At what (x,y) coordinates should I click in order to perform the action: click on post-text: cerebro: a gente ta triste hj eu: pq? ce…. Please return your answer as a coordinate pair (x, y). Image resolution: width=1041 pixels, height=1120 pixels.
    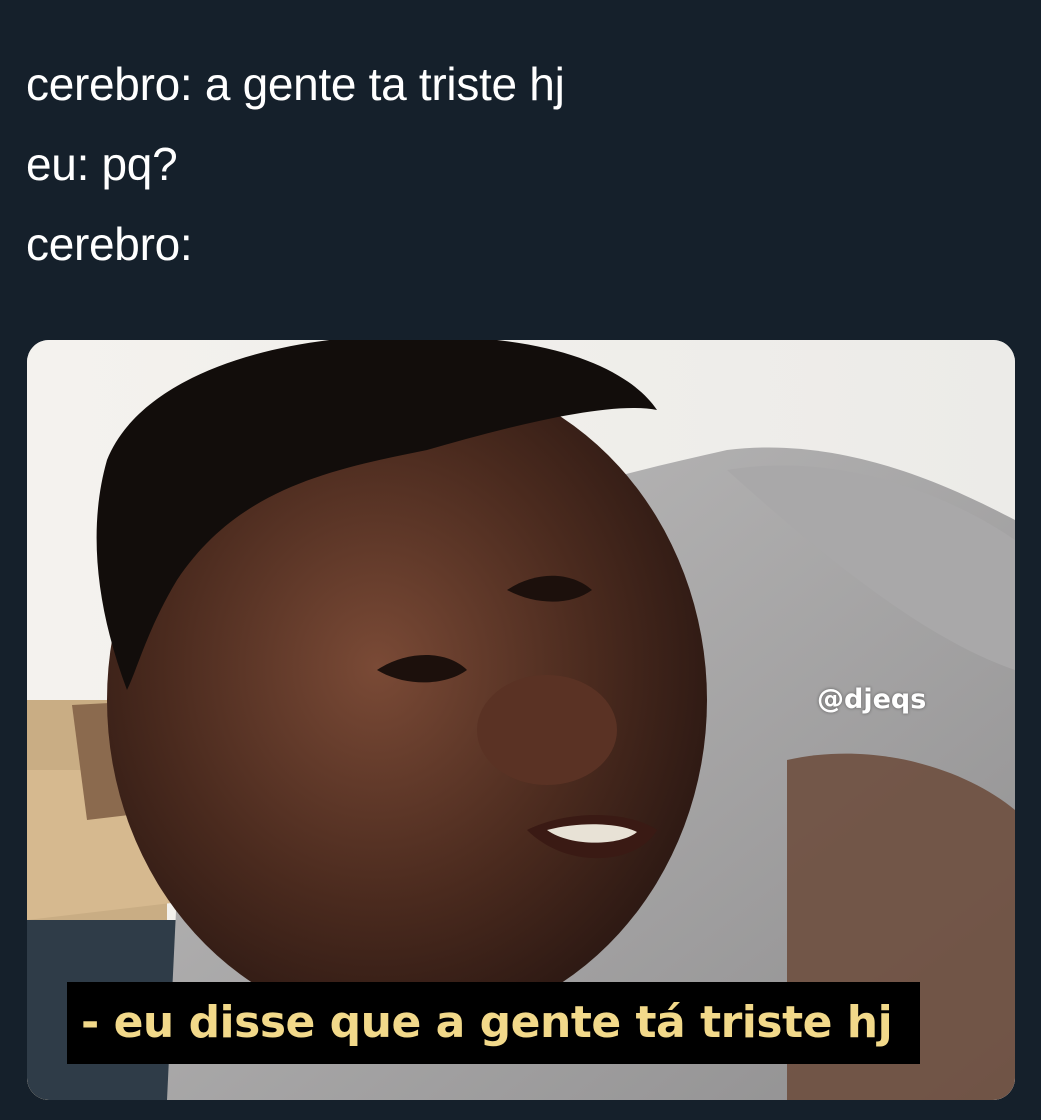
    Looking at the image, I should click on (295, 164).